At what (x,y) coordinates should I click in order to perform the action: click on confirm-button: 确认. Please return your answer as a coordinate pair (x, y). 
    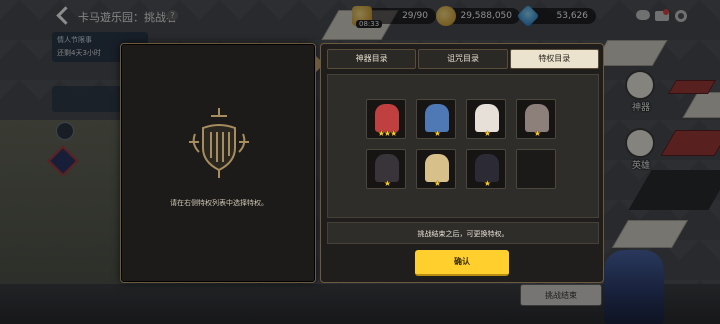
    Looking at the image, I should click on (462, 263).